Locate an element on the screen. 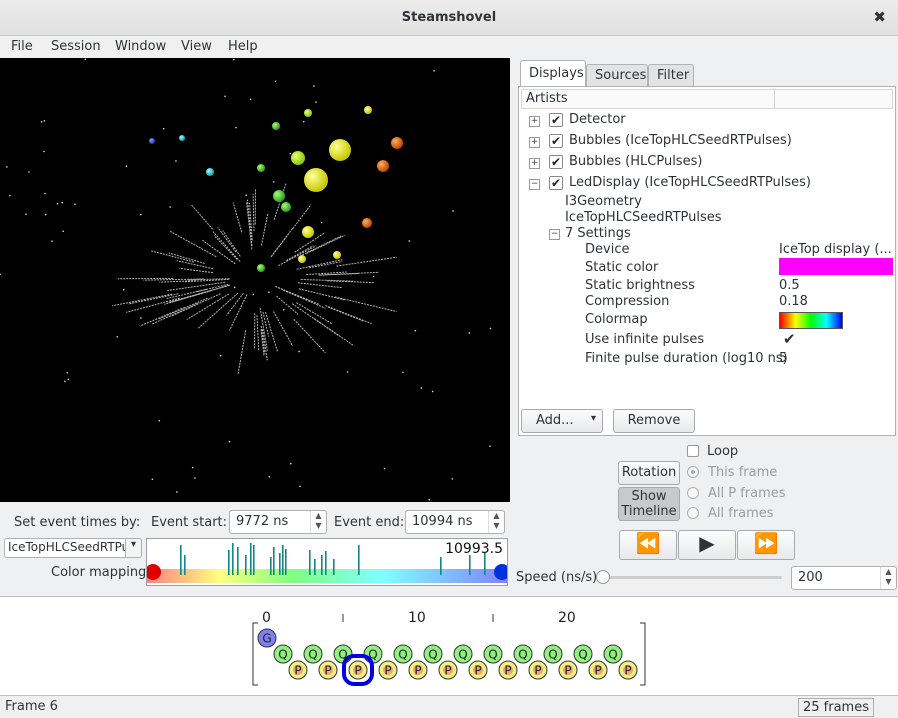 This screenshot has height=718, width=898. loop-checkbox is located at coordinates (693, 451).